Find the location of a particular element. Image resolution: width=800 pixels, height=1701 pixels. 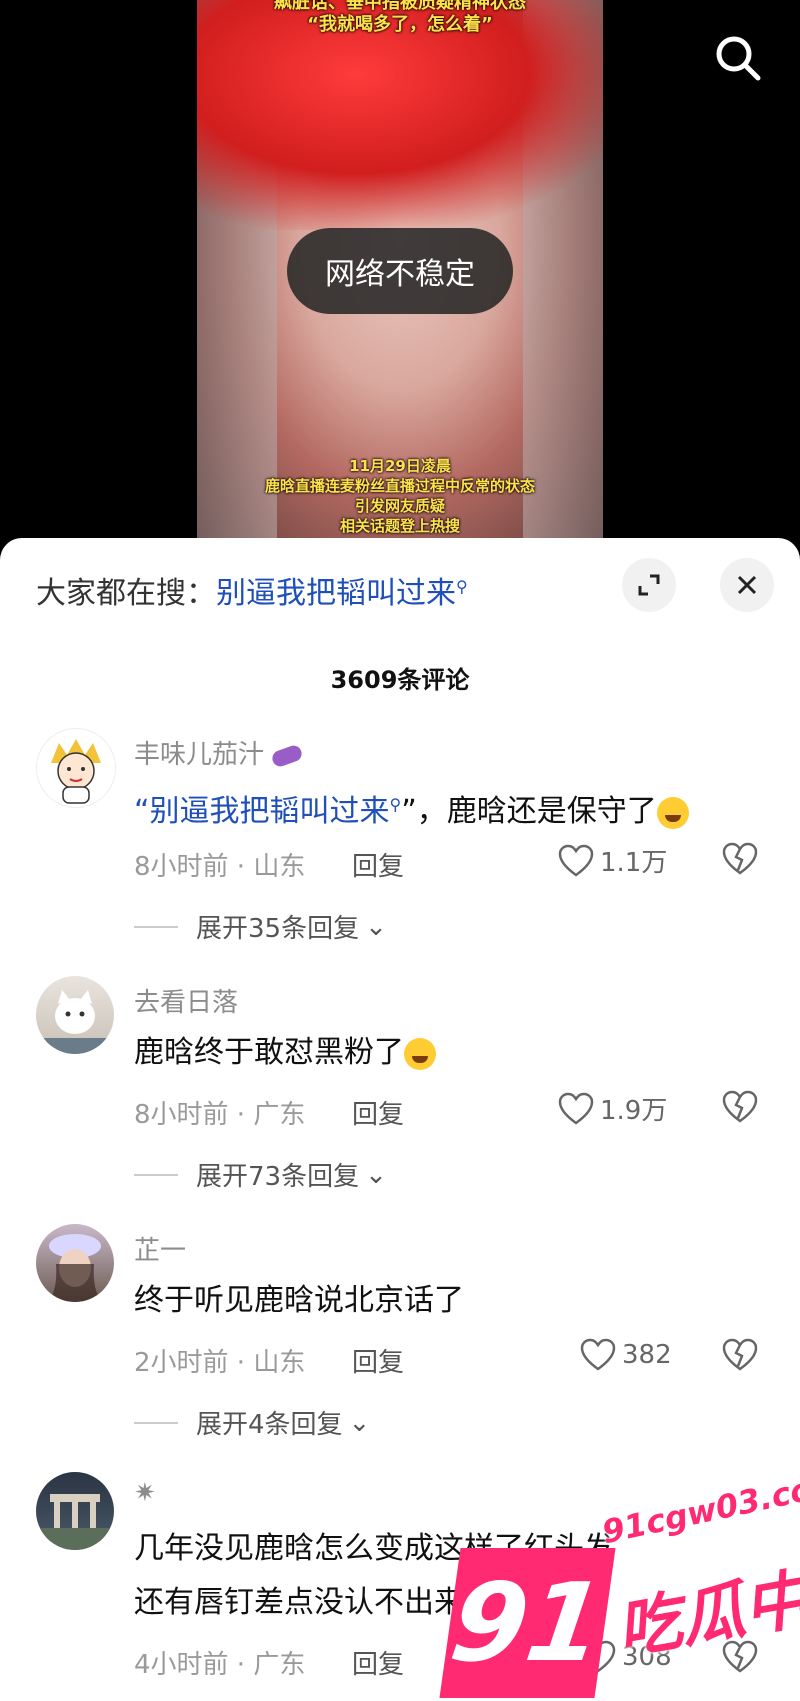

laughing-crying-emoji-icon is located at coordinates (672, 812).